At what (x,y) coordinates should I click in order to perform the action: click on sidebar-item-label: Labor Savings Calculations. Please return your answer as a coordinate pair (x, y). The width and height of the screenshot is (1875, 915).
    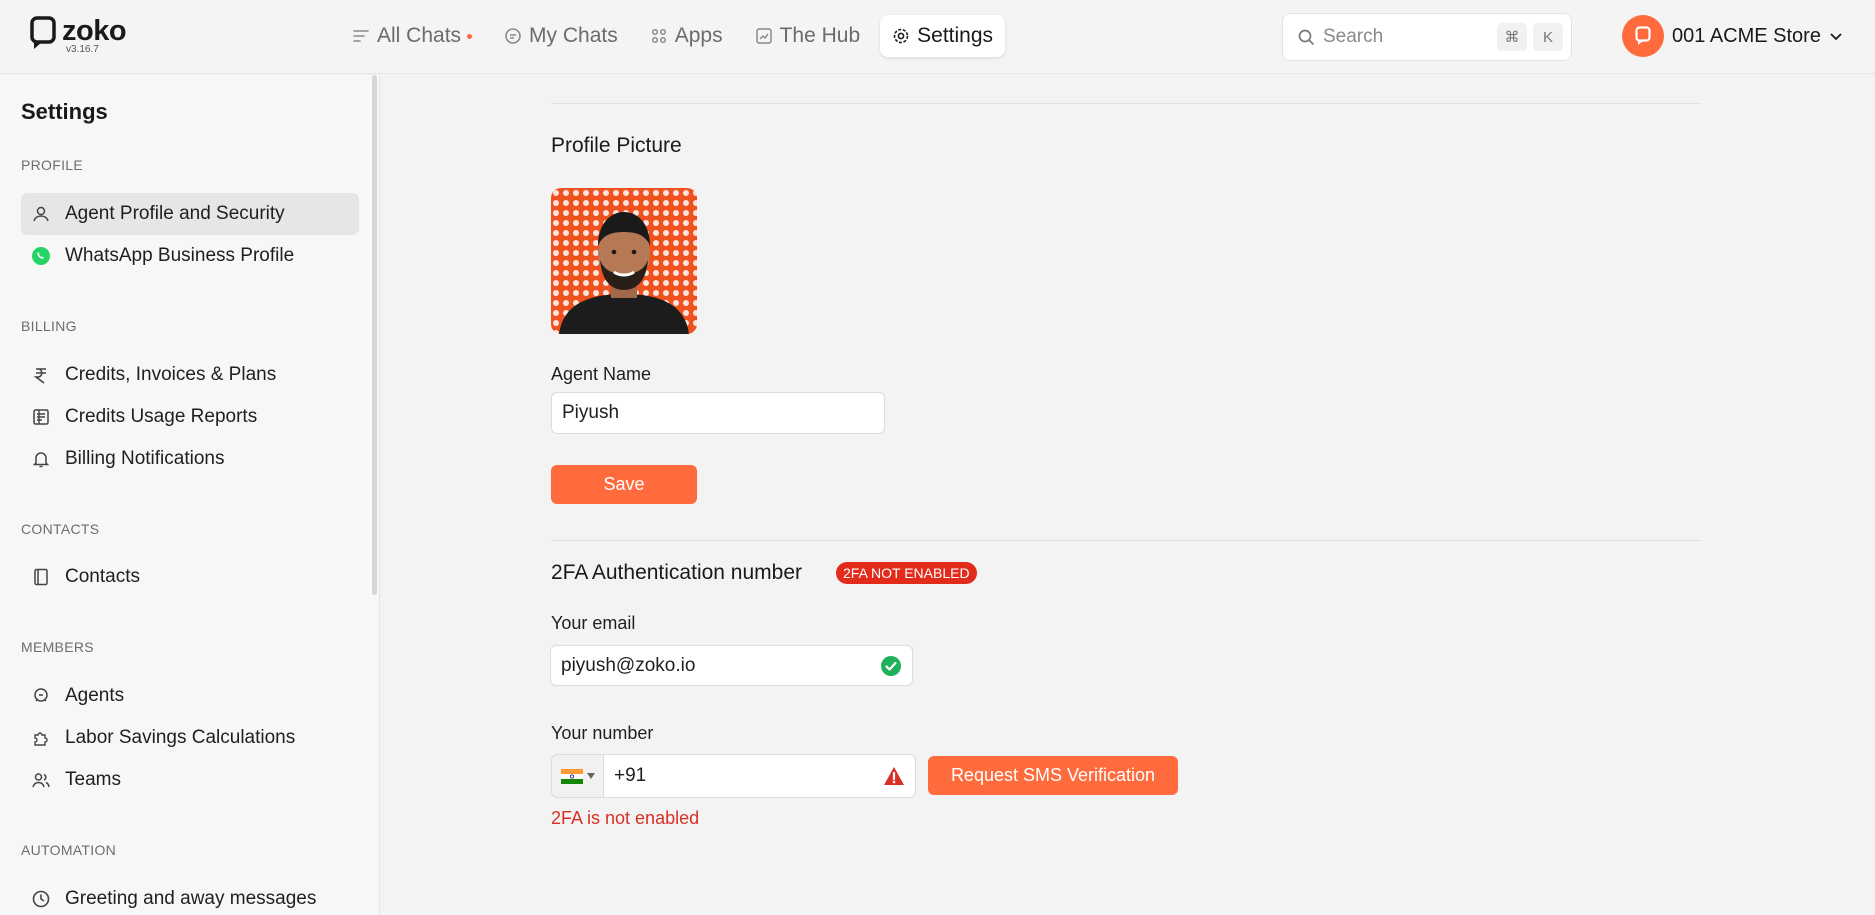
    Looking at the image, I should click on (180, 737).